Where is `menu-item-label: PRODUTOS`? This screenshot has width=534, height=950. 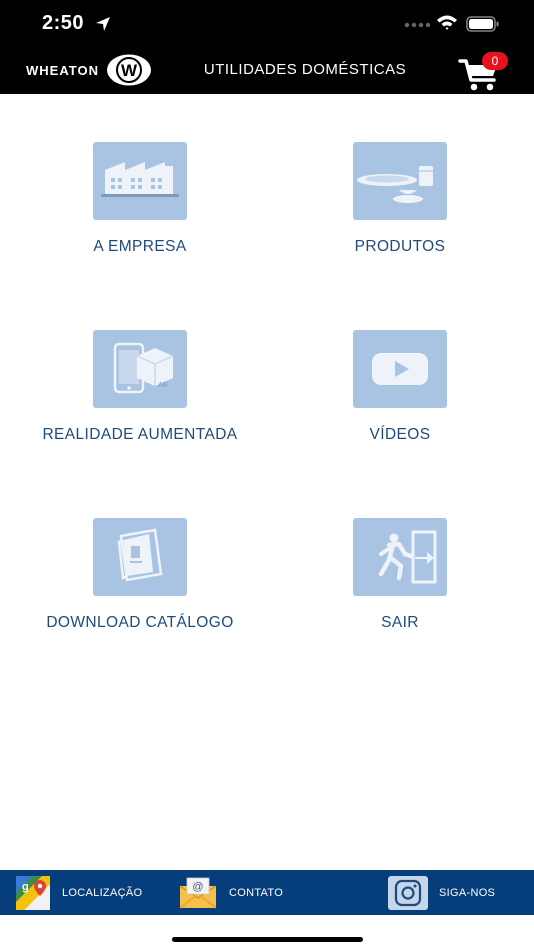 menu-item-label: PRODUTOS is located at coordinates (400, 246).